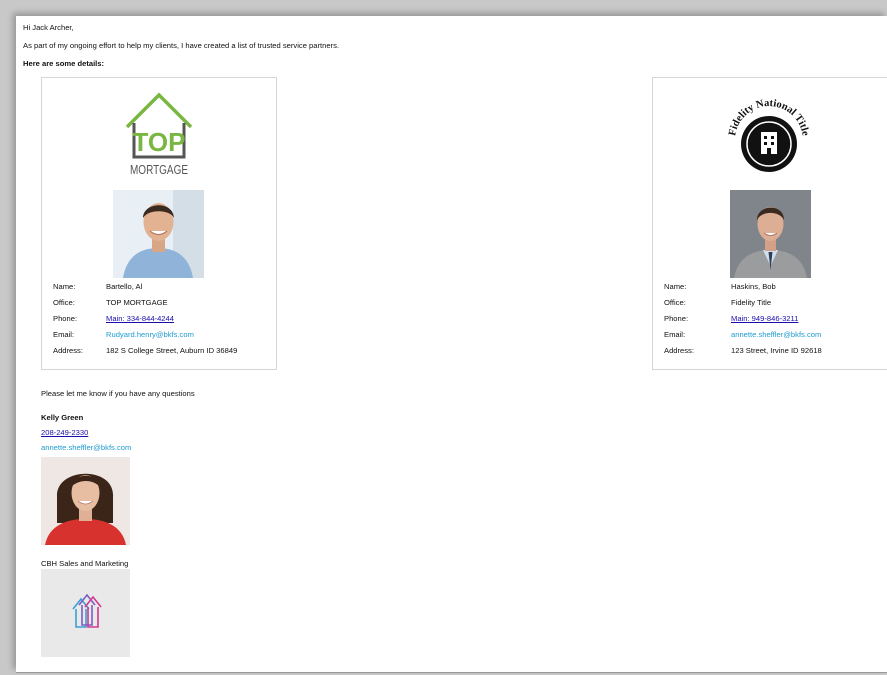 The width and height of the screenshot is (887, 675). What do you see at coordinates (86, 447) in the screenshot?
I see `signature-email-link: annette.sheffler@bkfs.com` at bounding box center [86, 447].